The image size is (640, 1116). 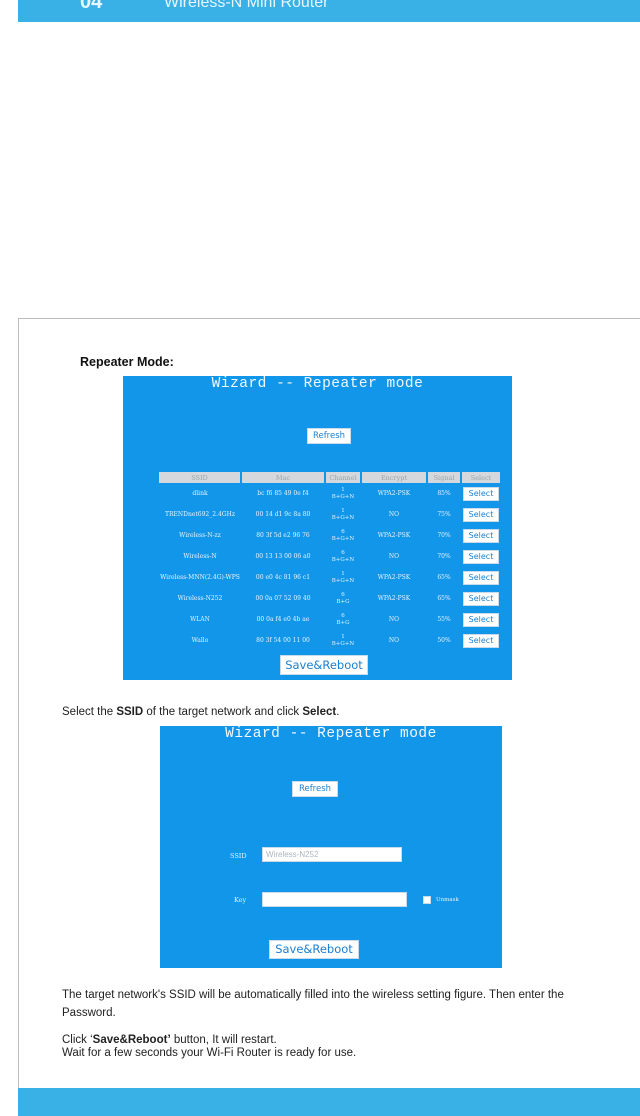 I want to click on signal-cell: 50%, so click(x=444, y=640).